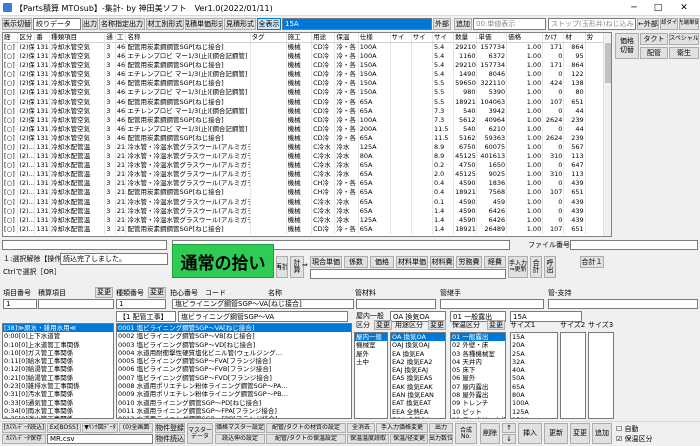 This screenshot has width=700, height=446. Describe the element at coordinates (356, 262) in the screenshot. I see `count-button: 係数` at that location.